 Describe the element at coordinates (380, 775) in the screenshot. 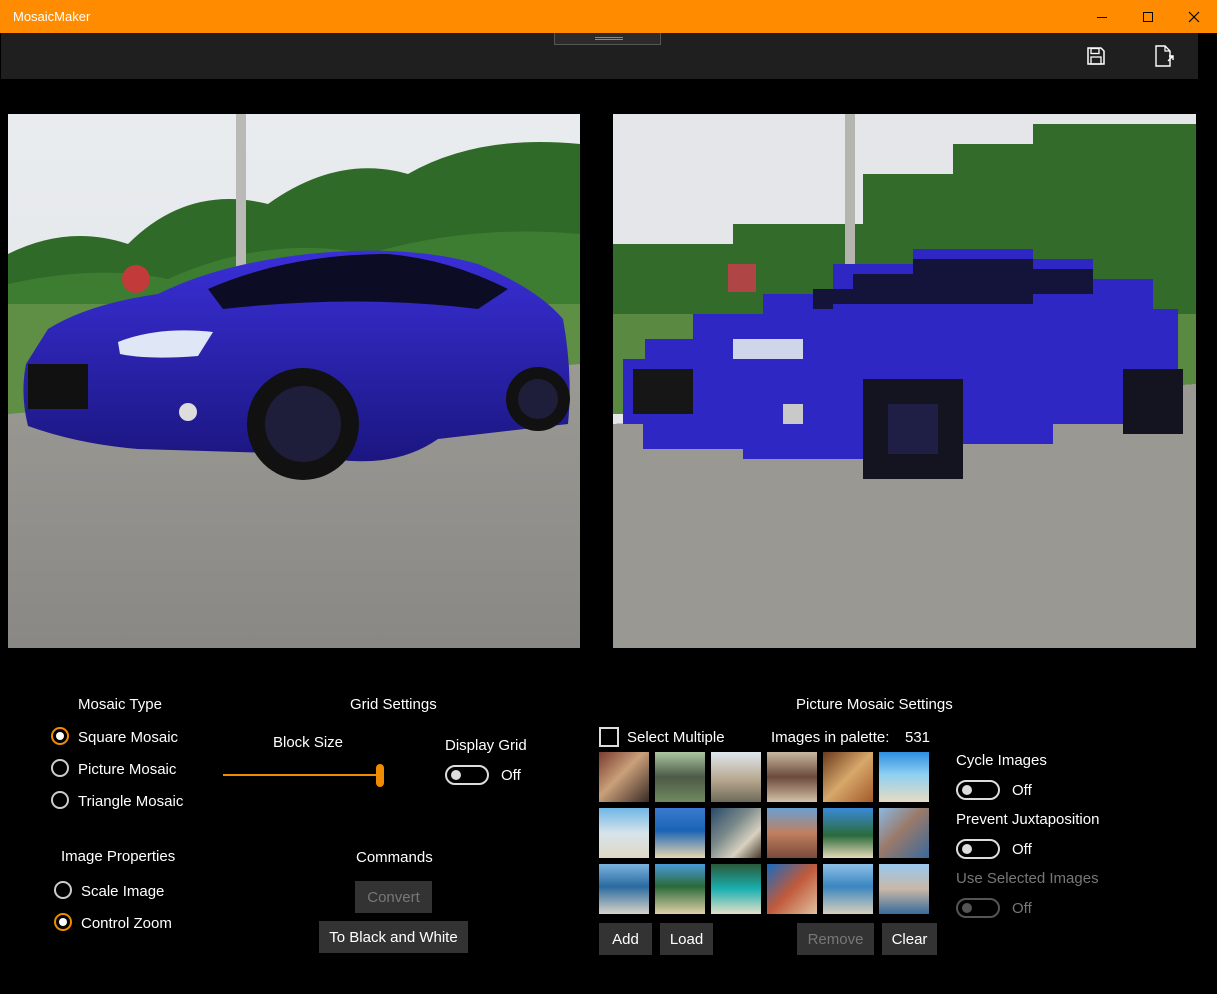

I see `block-size-slider-thumb` at that location.